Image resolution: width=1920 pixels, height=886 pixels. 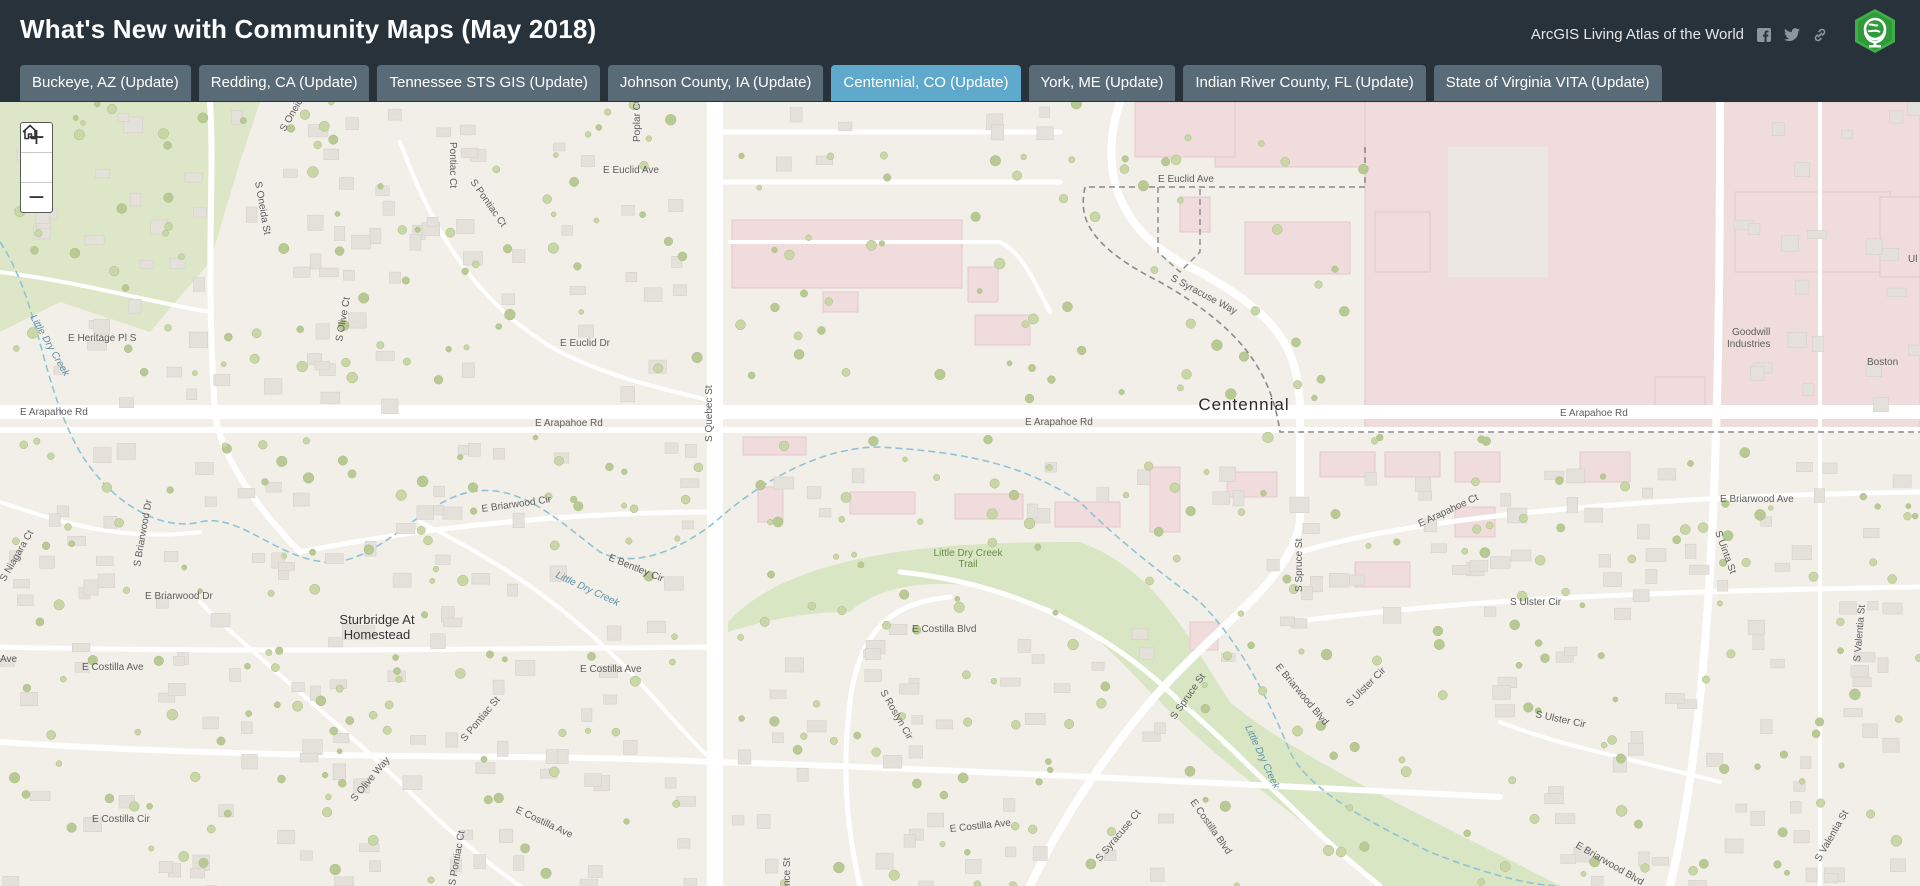 I want to click on tab-indian-river: Indian River County, FL (Update), so click(x=1304, y=83).